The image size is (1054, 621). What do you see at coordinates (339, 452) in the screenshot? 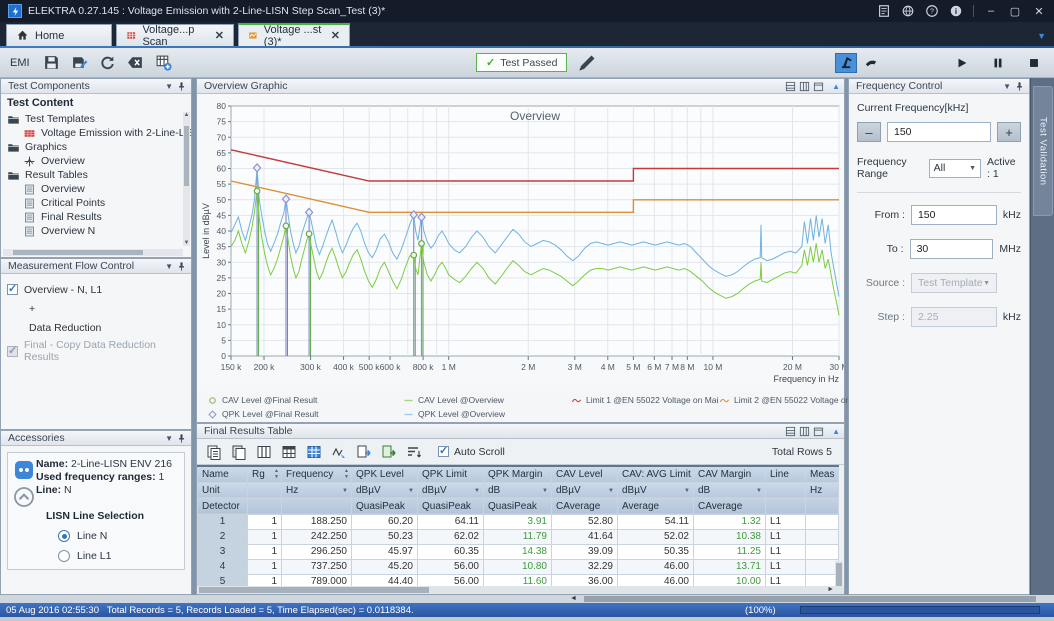
I see `cursor-peak-button` at bounding box center [339, 452].